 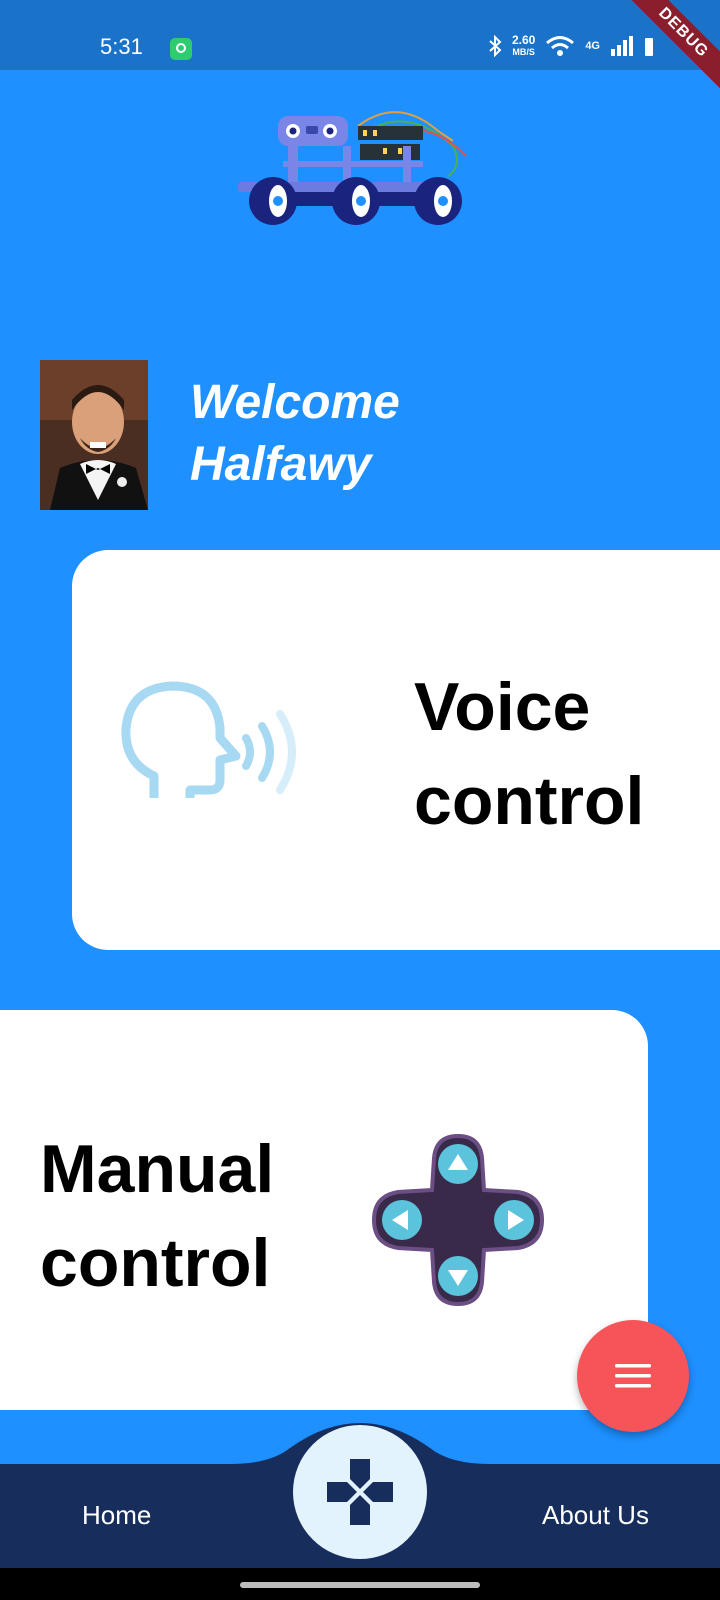 I want to click on system-gesture-bar, so click(x=360, y=1584).